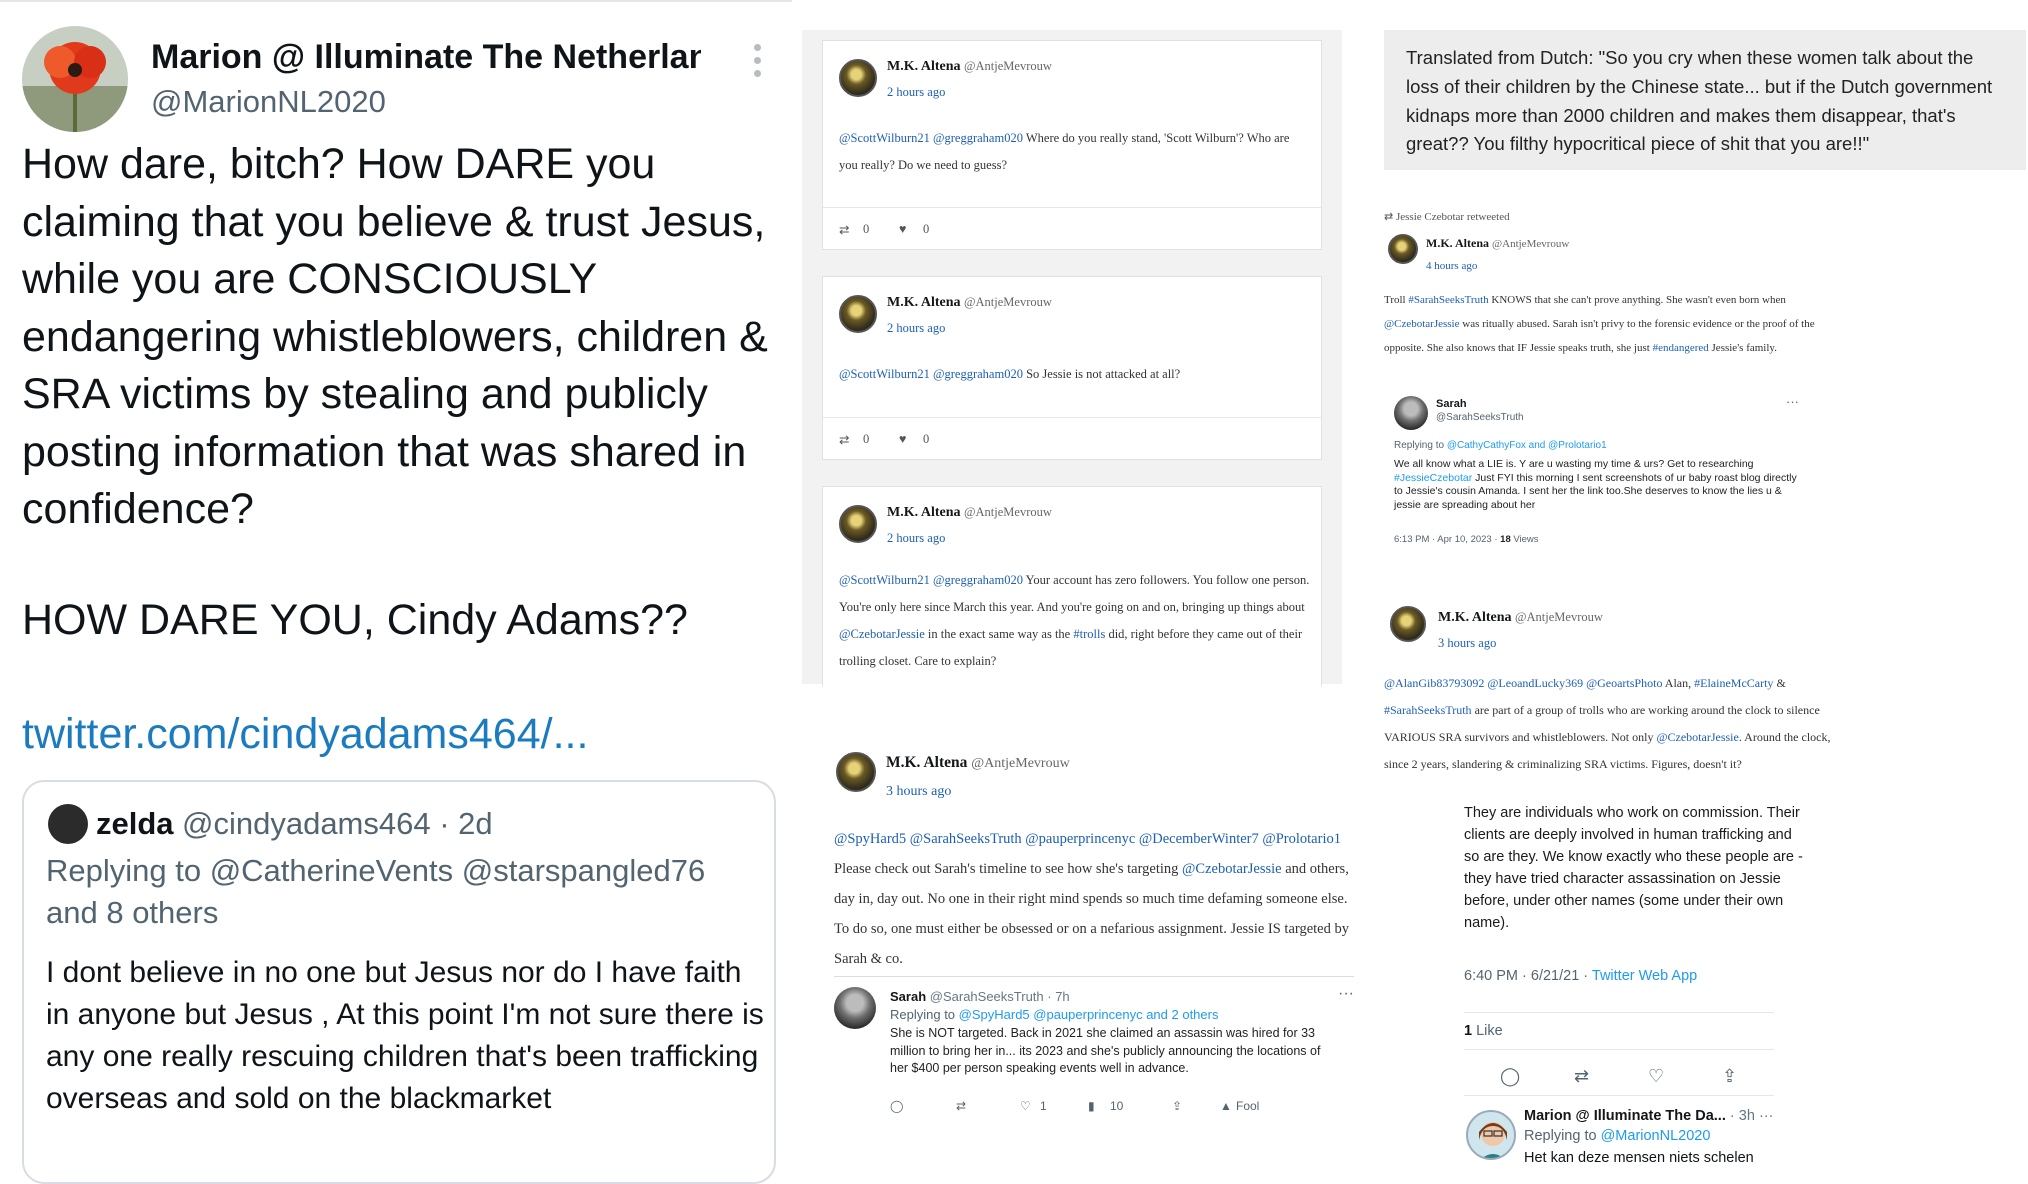  Describe the element at coordinates (1619, 1031) in the screenshot. I see `like-summary: 1 Like` at that location.